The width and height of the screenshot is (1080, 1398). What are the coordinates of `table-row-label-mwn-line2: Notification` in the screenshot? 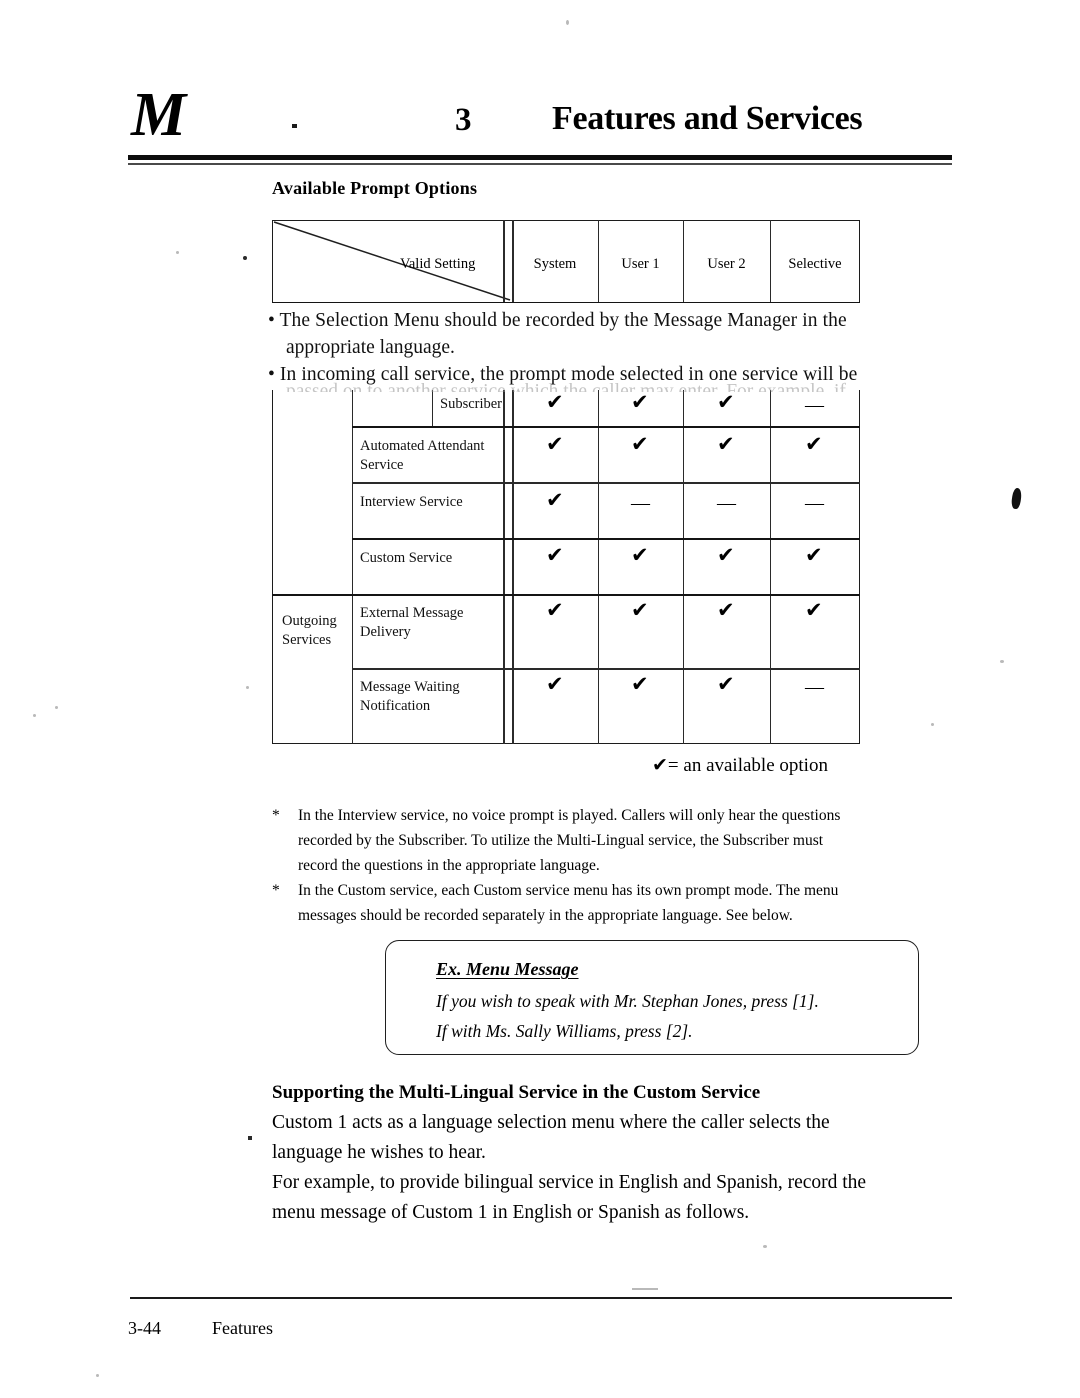 It's located at (395, 706).